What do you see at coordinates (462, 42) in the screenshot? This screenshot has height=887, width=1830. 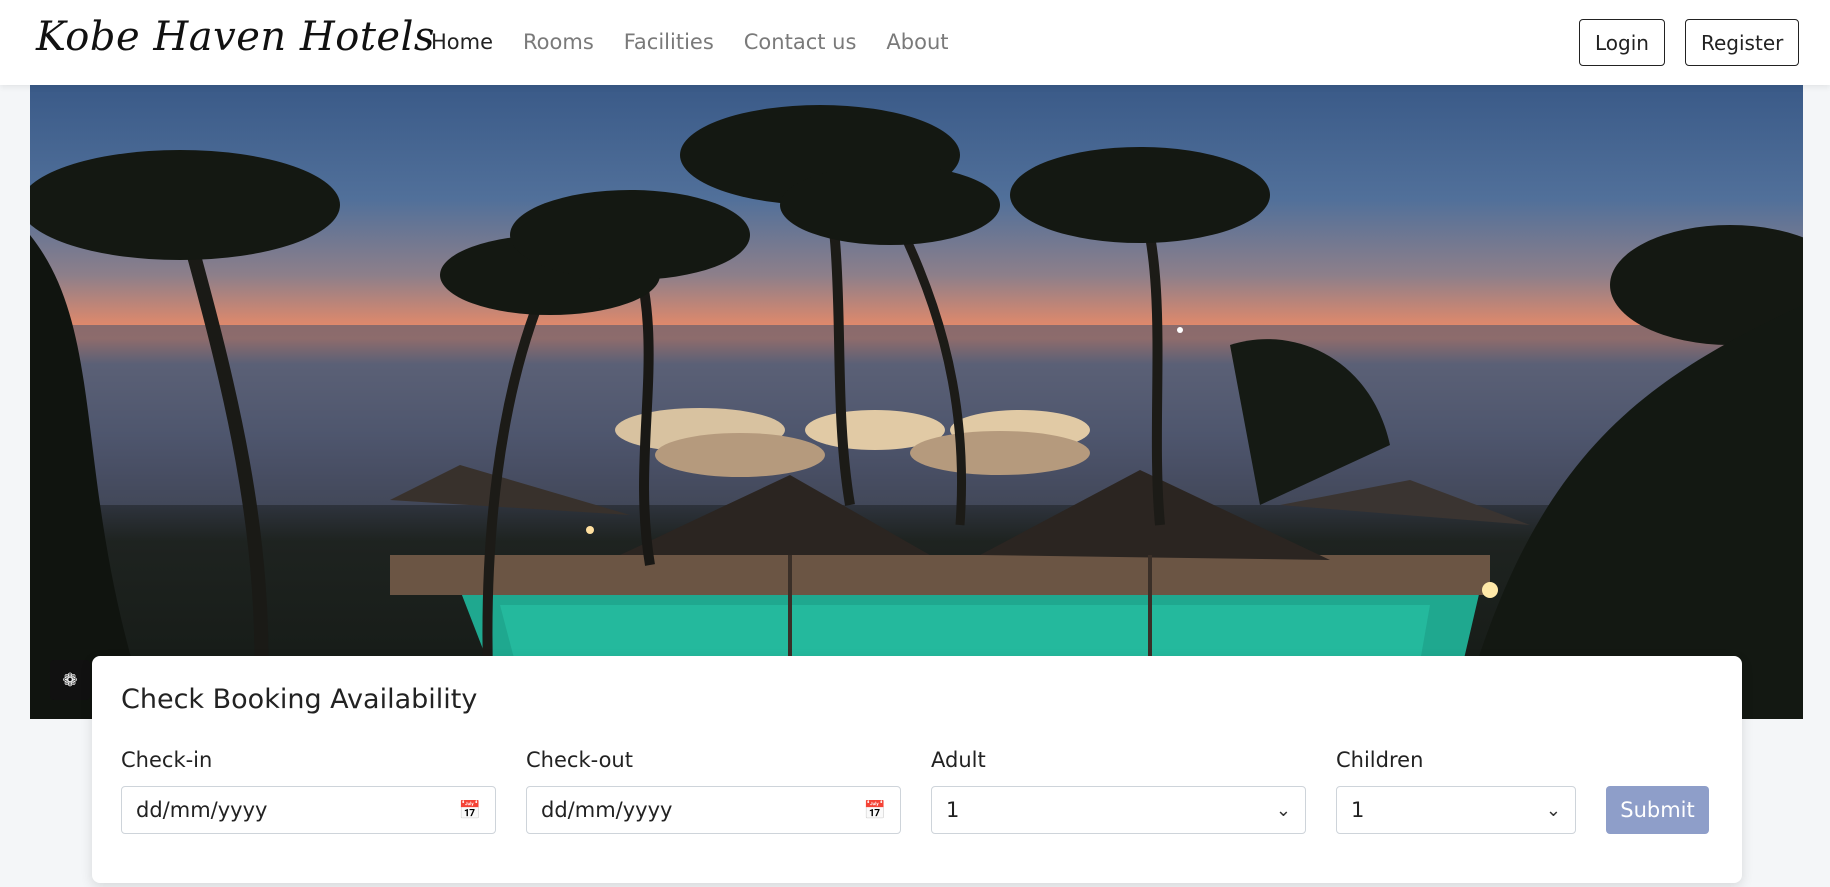 I see `nav-link-home: Home` at bounding box center [462, 42].